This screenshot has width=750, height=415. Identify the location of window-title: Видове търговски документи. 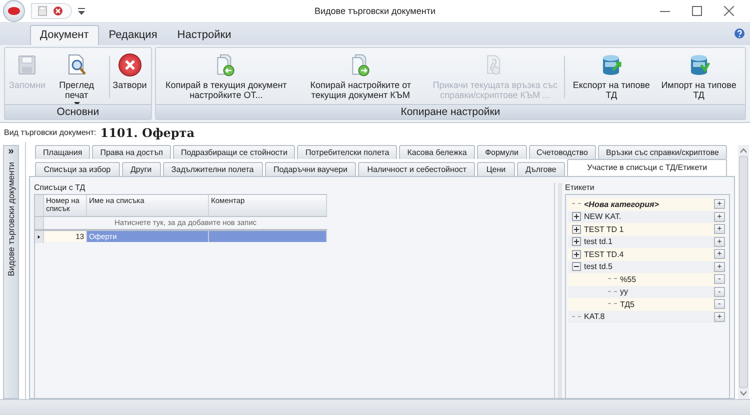
(375, 11).